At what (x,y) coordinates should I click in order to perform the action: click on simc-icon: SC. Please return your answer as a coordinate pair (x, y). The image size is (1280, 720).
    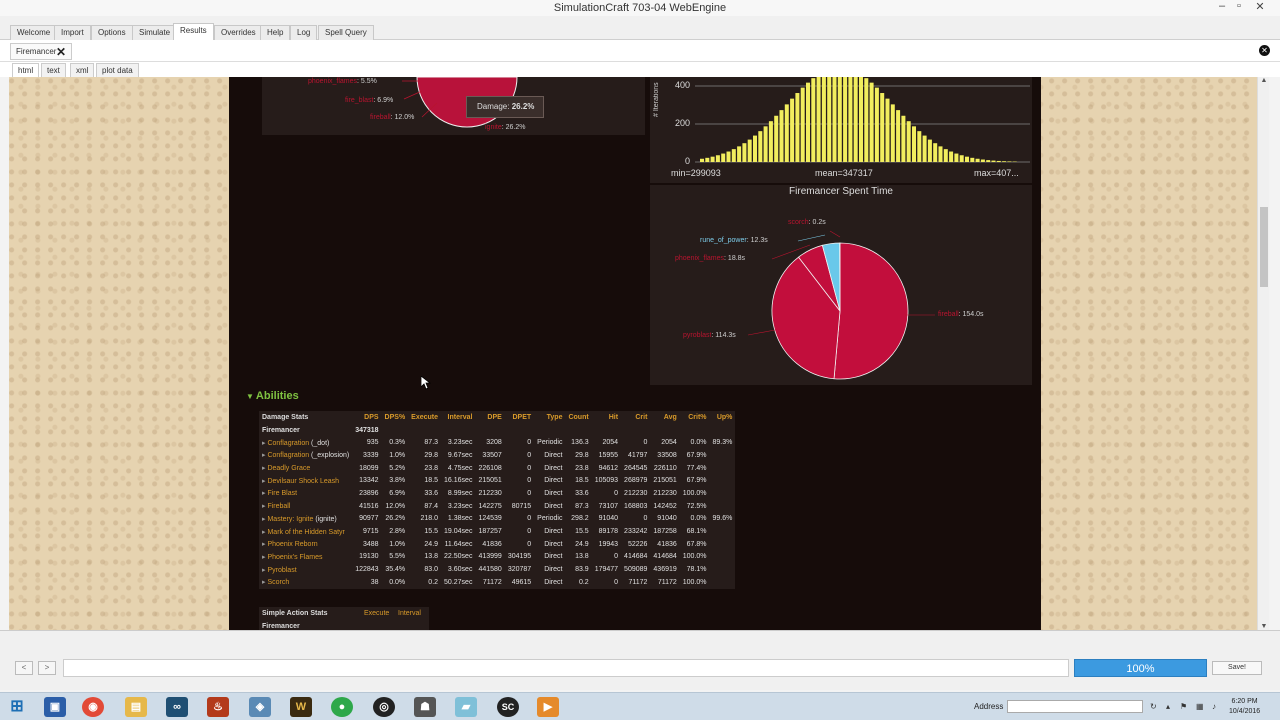
    Looking at the image, I should click on (508, 707).